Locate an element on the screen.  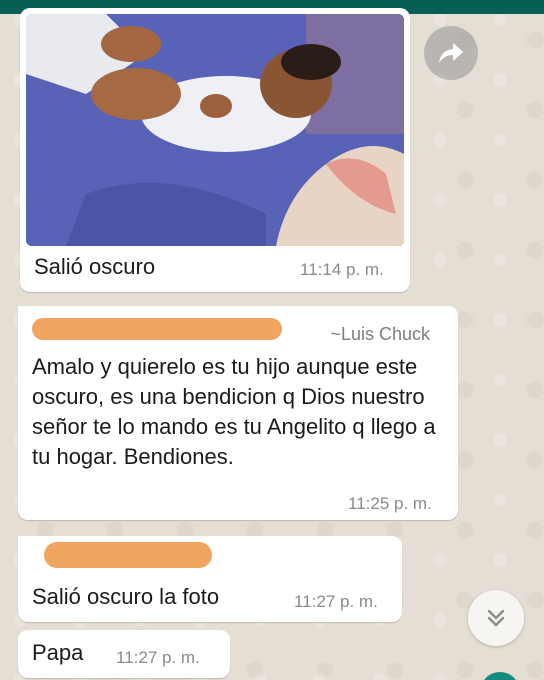
sender-row: ~Luis Chuck is located at coordinates (240, 328).